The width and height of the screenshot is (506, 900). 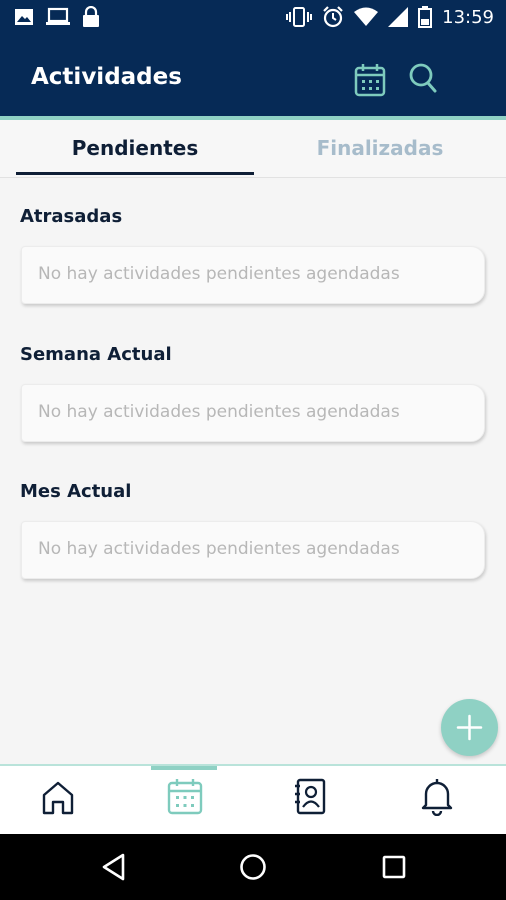 What do you see at coordinates (71, 216) in the screenshot?
I see `section-title-atrasadas: Atrasadas` at bounding box center [71, 216].